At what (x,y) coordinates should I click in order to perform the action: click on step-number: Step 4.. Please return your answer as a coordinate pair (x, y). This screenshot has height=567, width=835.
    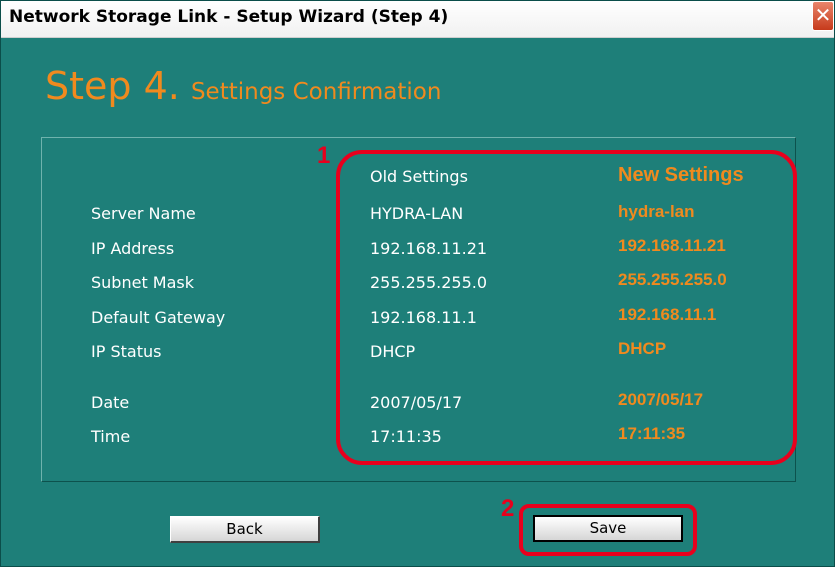
    Looking at the image, I should click on (112, 86).